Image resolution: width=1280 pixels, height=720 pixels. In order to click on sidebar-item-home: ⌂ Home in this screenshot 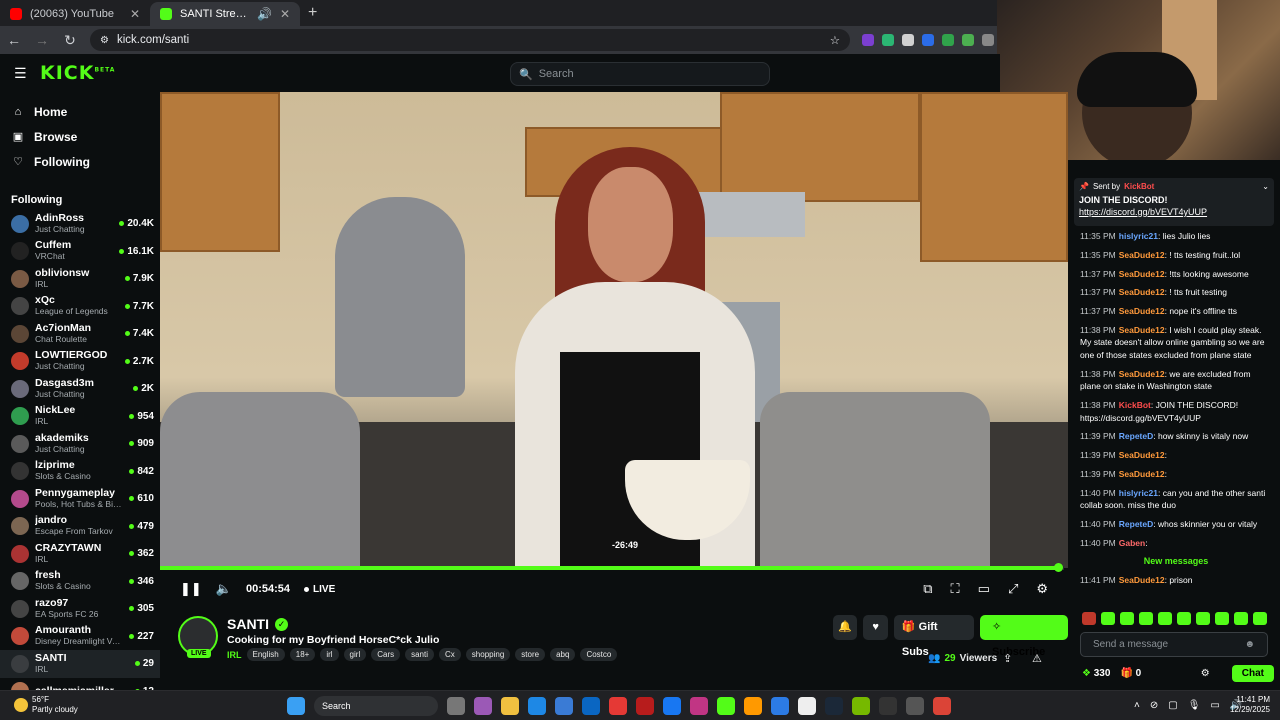, I will do `click(80, 111)`.